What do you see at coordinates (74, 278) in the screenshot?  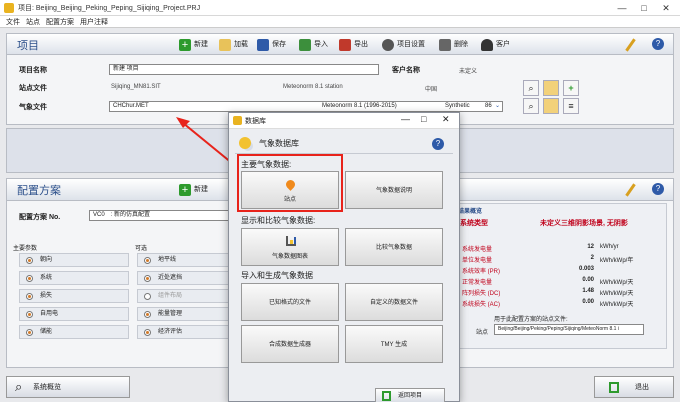 I see `system-button: 系统` at bounding box center [74, 278].